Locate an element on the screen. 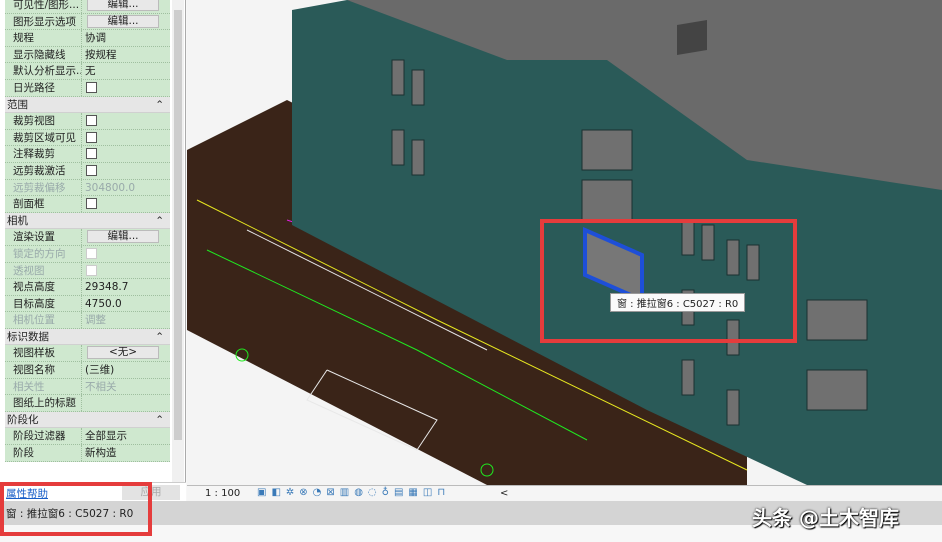  property-value: 4750.0 is located at coordinates (103, 304).